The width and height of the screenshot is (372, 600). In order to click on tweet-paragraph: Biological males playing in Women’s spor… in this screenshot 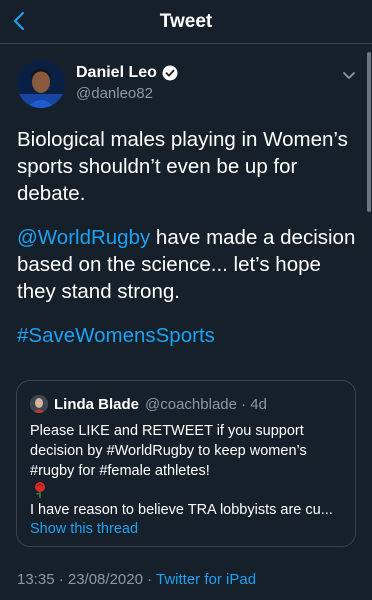, I will do `click(182, 166)`.